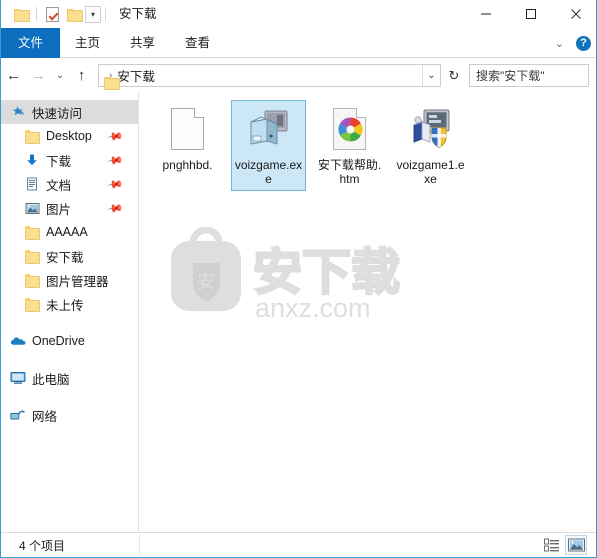 This screenshot has height=558, width=597. I want to click on tab-view: 查看, so click(197, 43).